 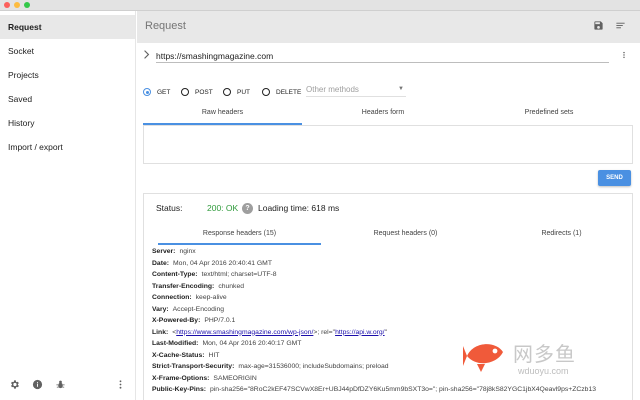 I want to click on tab-response-headers: Response headers (15), so click(x=239, y=235).